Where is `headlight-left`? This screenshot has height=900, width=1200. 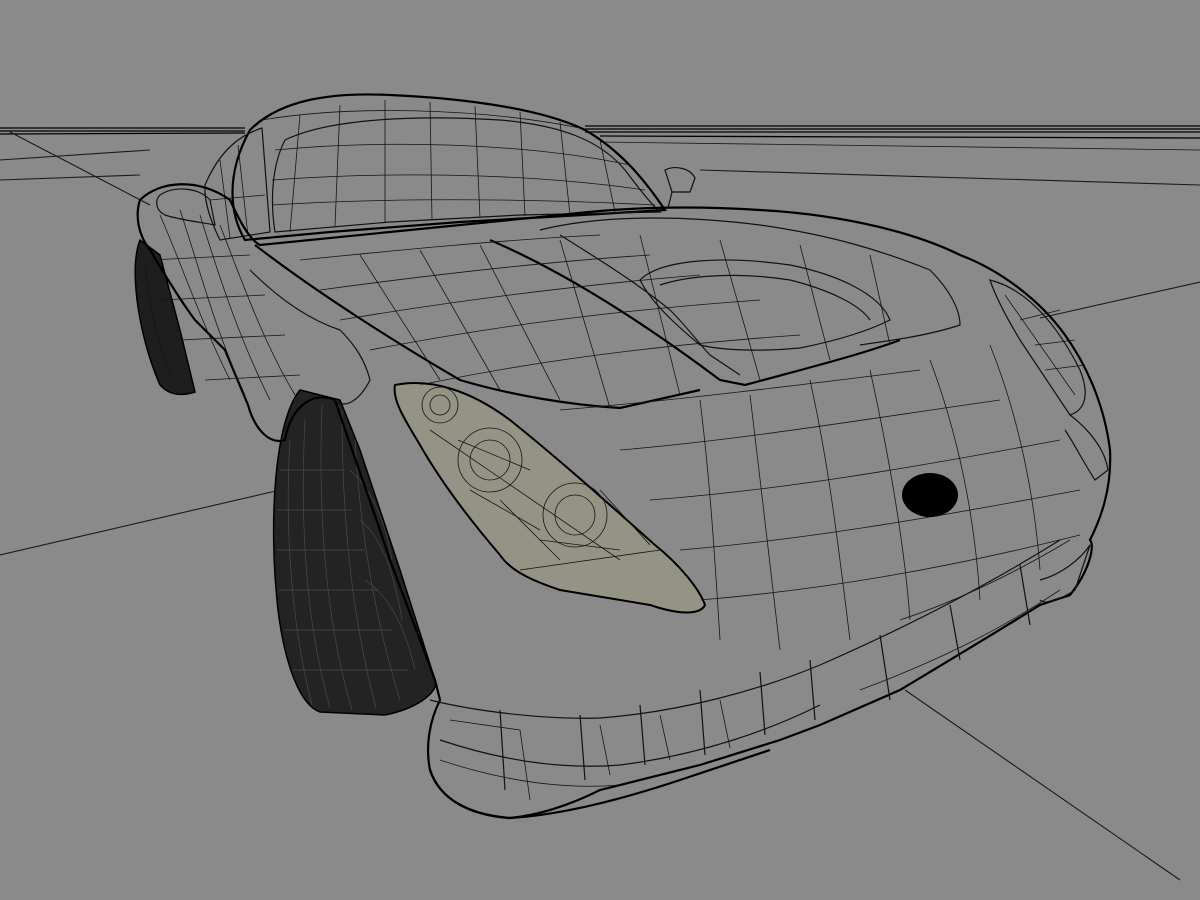 headlight-left is located at coordinates (550, 498).